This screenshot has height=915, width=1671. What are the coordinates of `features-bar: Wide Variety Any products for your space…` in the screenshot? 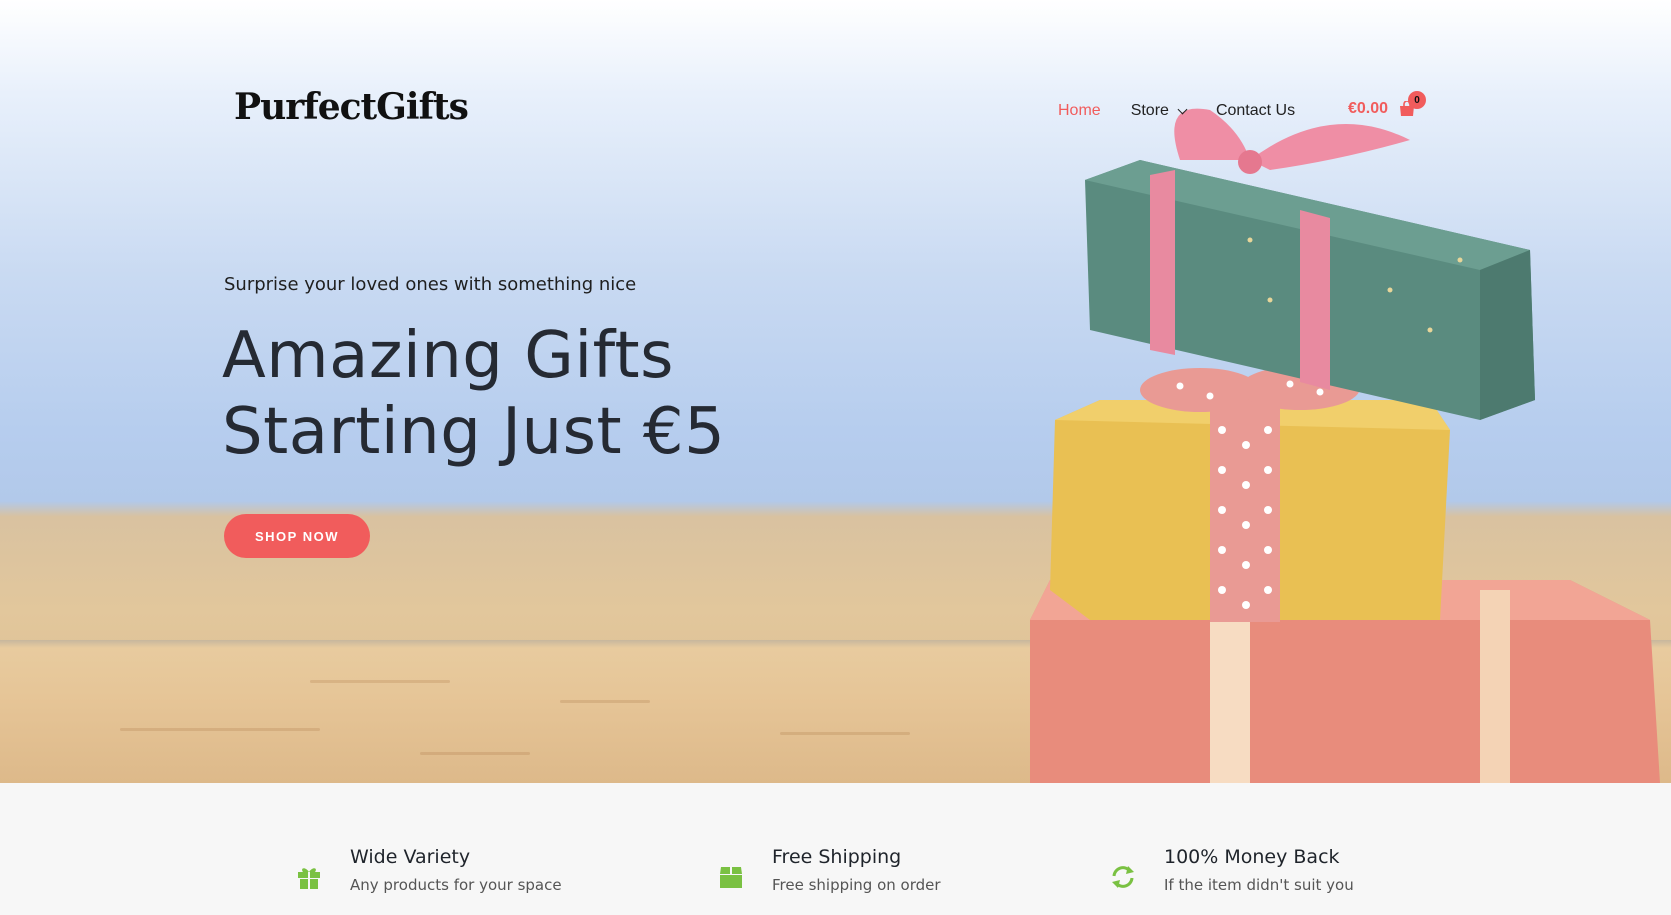 It's located at (835, 849).